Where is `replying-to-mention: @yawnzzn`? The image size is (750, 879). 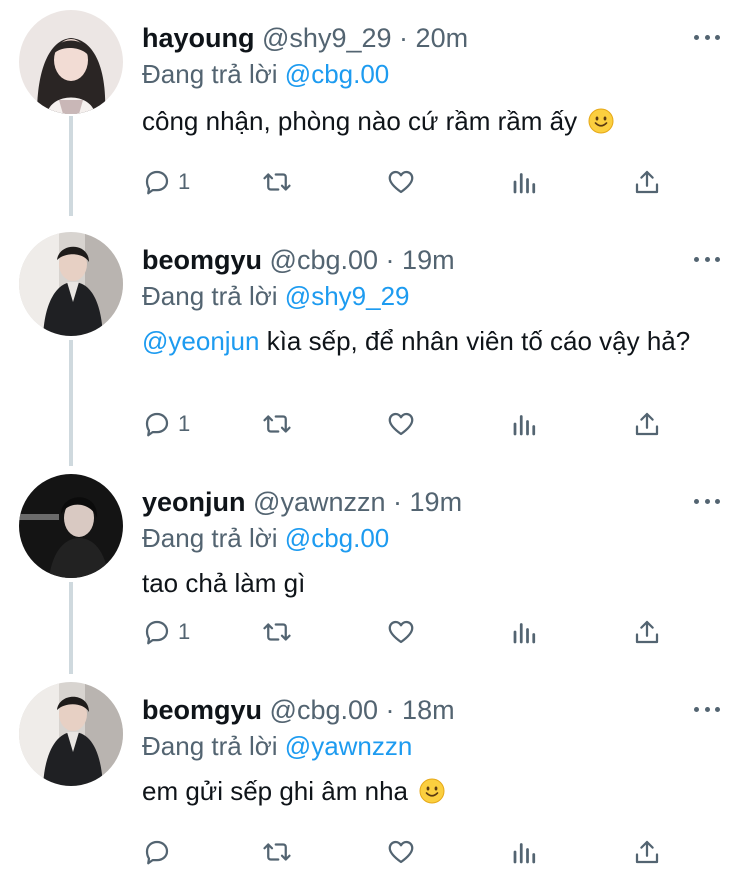
replying-to-mention: @yawnzzn is located at coordinates (349, 746).